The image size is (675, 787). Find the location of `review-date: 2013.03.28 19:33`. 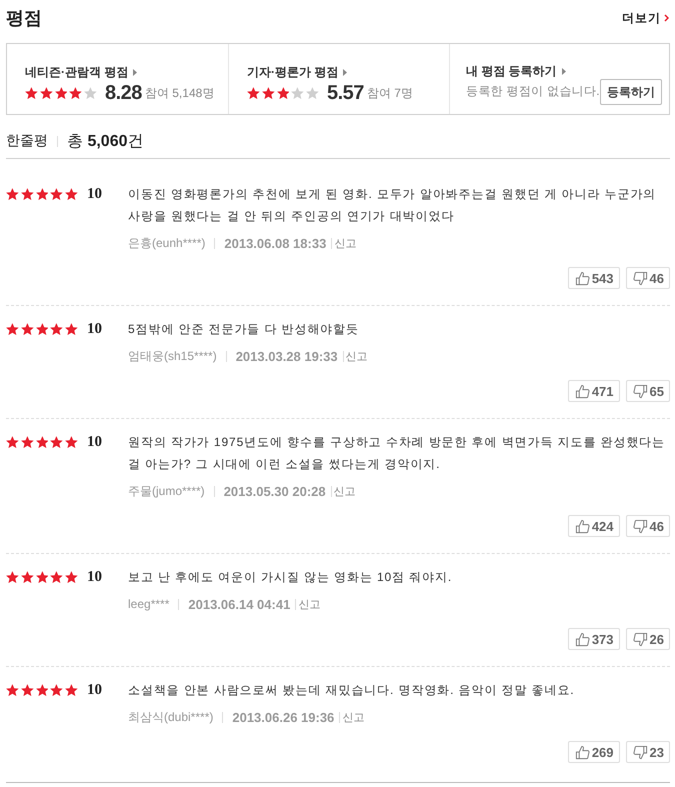

review-date: 2013.03.28 19:33 is located at coordinates (287, 356).